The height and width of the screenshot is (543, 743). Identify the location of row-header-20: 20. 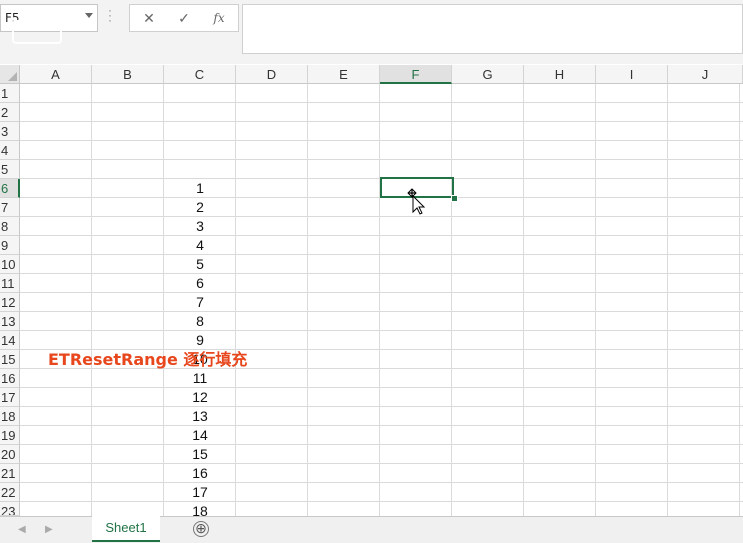
(10, 454).